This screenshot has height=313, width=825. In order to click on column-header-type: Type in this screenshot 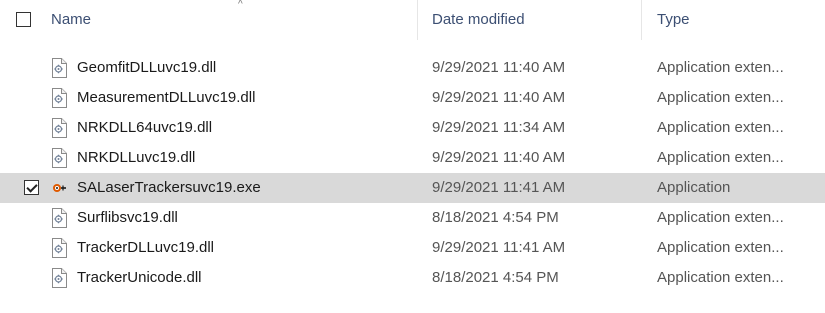, I will do `click(673, 20)`.